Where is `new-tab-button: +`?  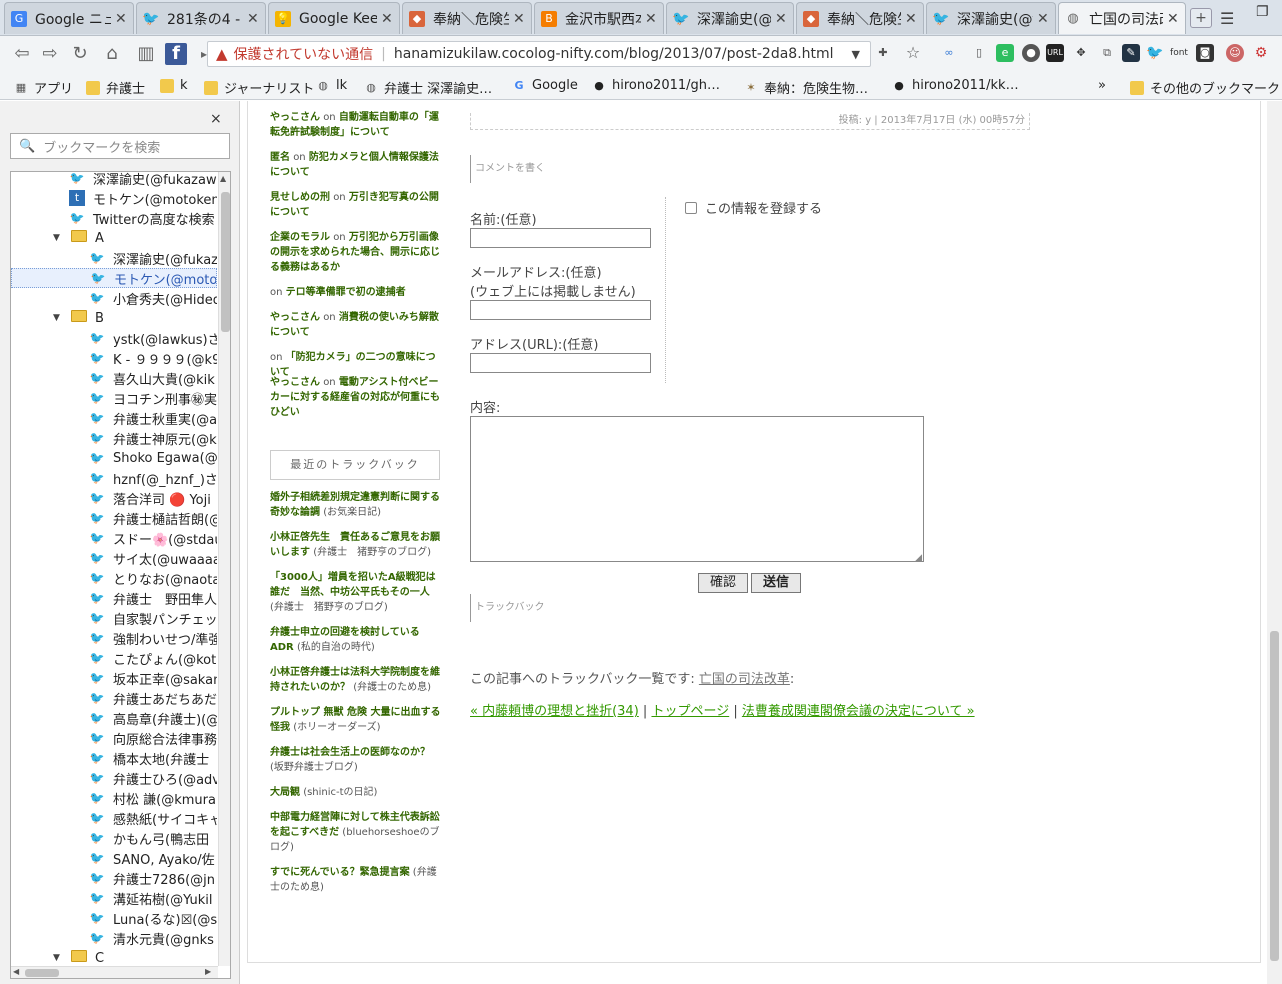 new-tab-button: + is located at coordinates (1201, 18).